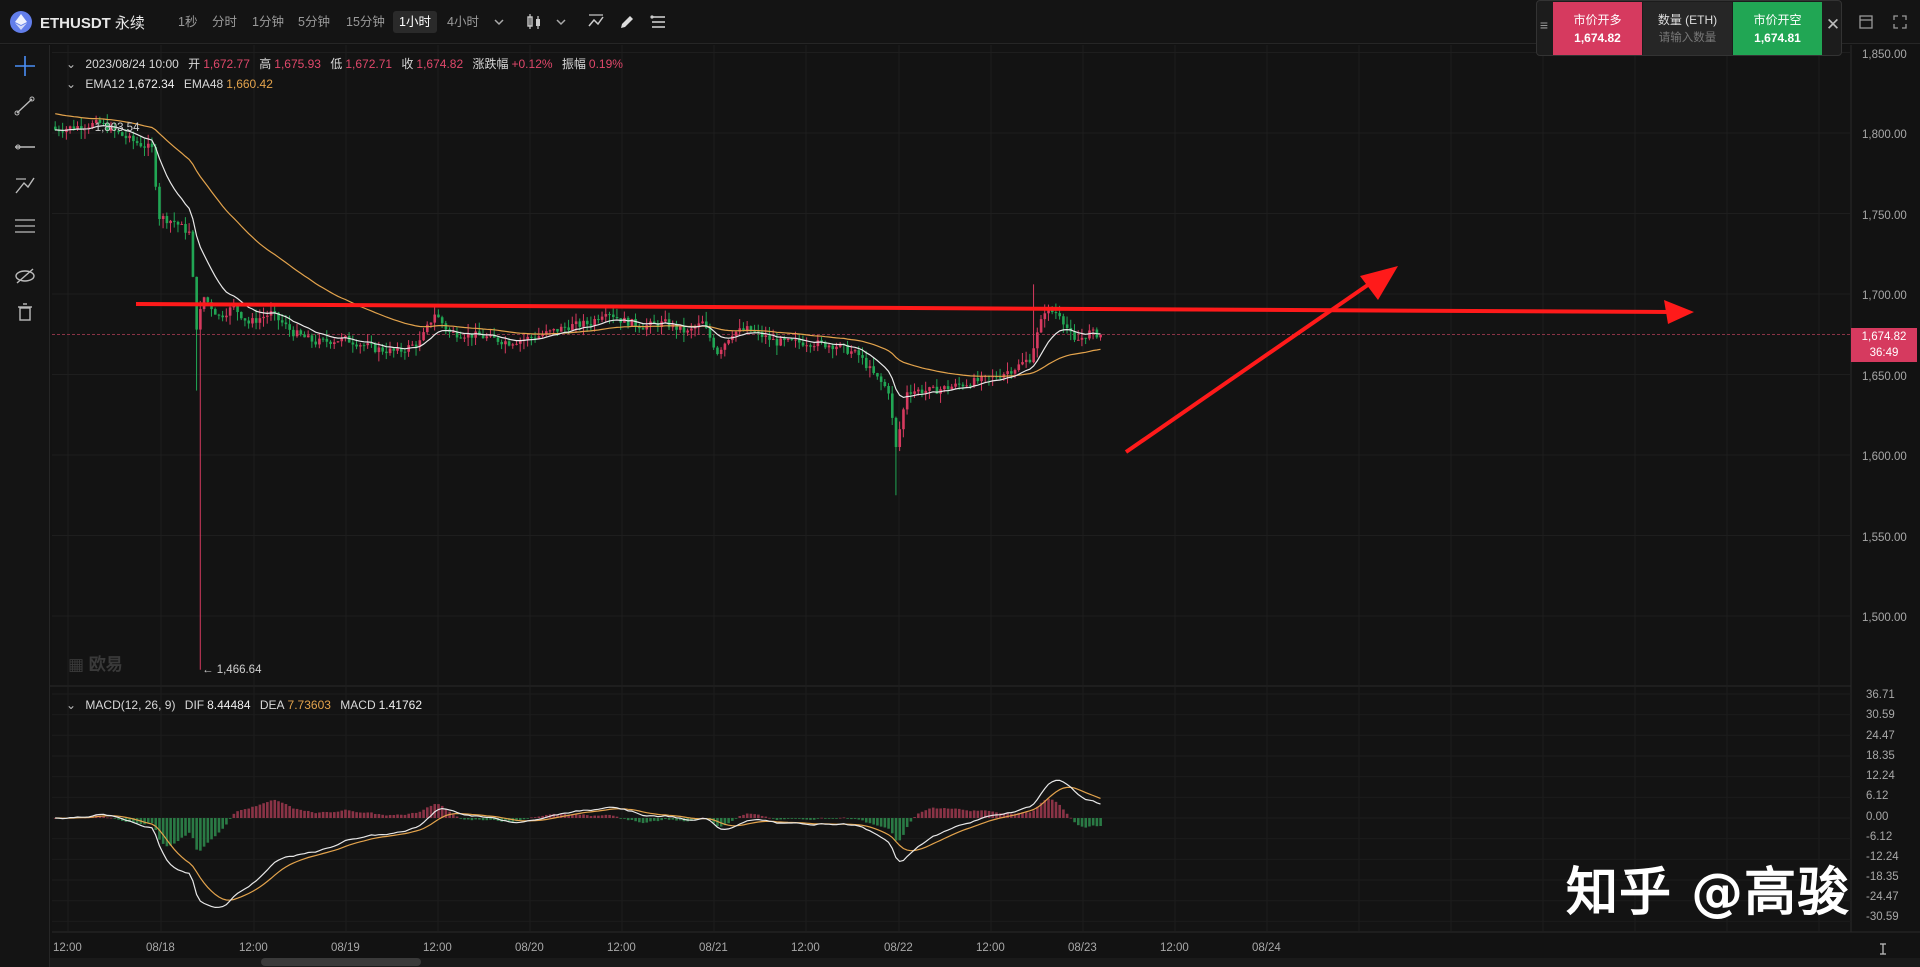 This screenshot has width=1920, height=967. What do you see at coordinates (534, 22) in the screenshot?
I see `candle-type-icon` at bounding box center [534, 22].